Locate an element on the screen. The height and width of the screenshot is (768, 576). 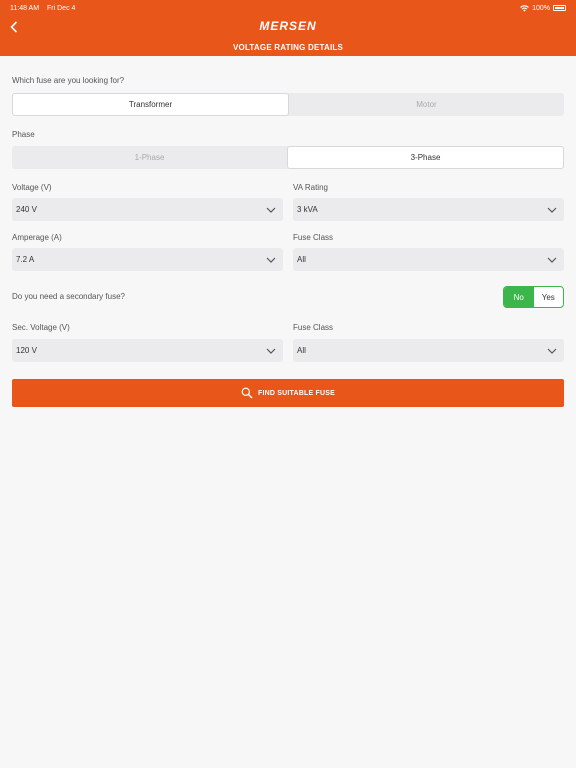
toggle-no: No is located at coordinates (519, 297).